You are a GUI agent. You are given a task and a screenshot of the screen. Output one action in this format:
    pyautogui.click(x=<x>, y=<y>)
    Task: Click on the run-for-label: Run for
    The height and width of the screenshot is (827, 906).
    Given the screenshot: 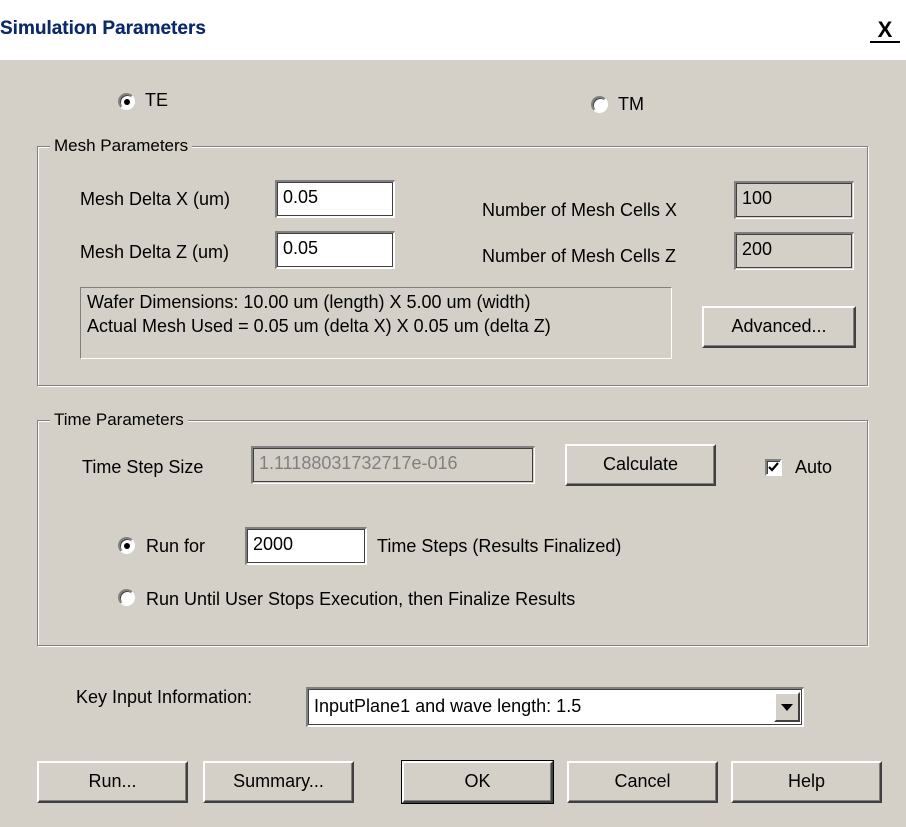 What is the action you would take?
    pyautogui.click(x=176, y=546)
    